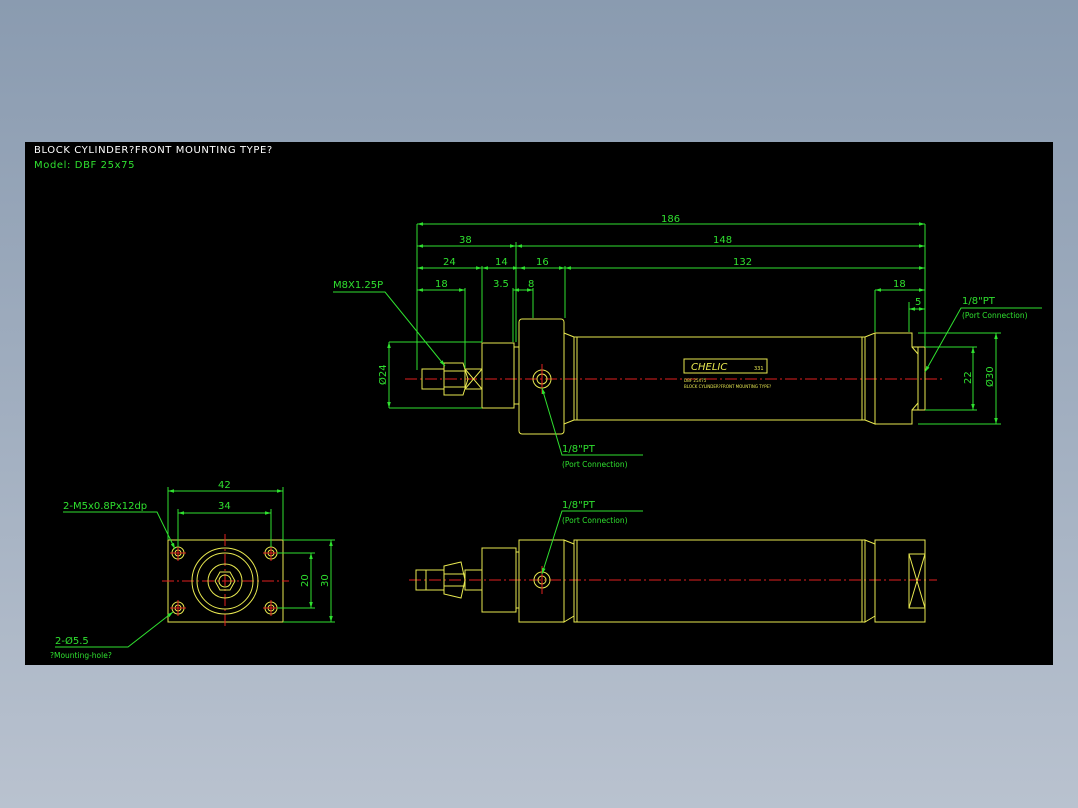  I want to click on label-brand: CHELIC, so click(709, 367).